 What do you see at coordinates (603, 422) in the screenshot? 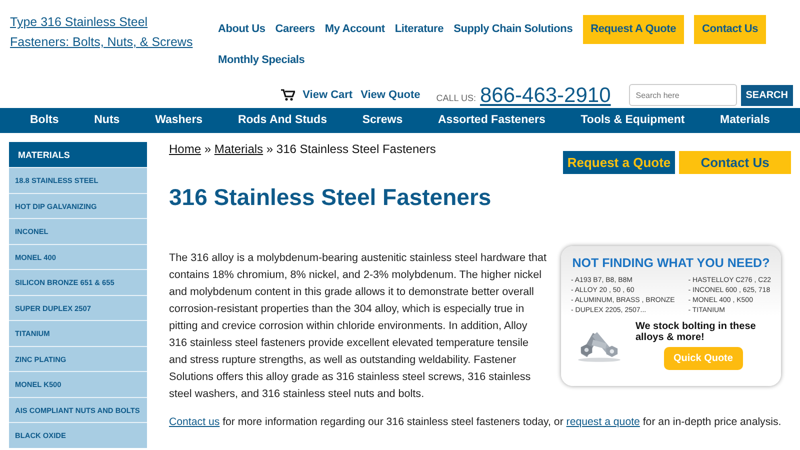
I see `text-link: request a quote` at bounding box center [603, 422].